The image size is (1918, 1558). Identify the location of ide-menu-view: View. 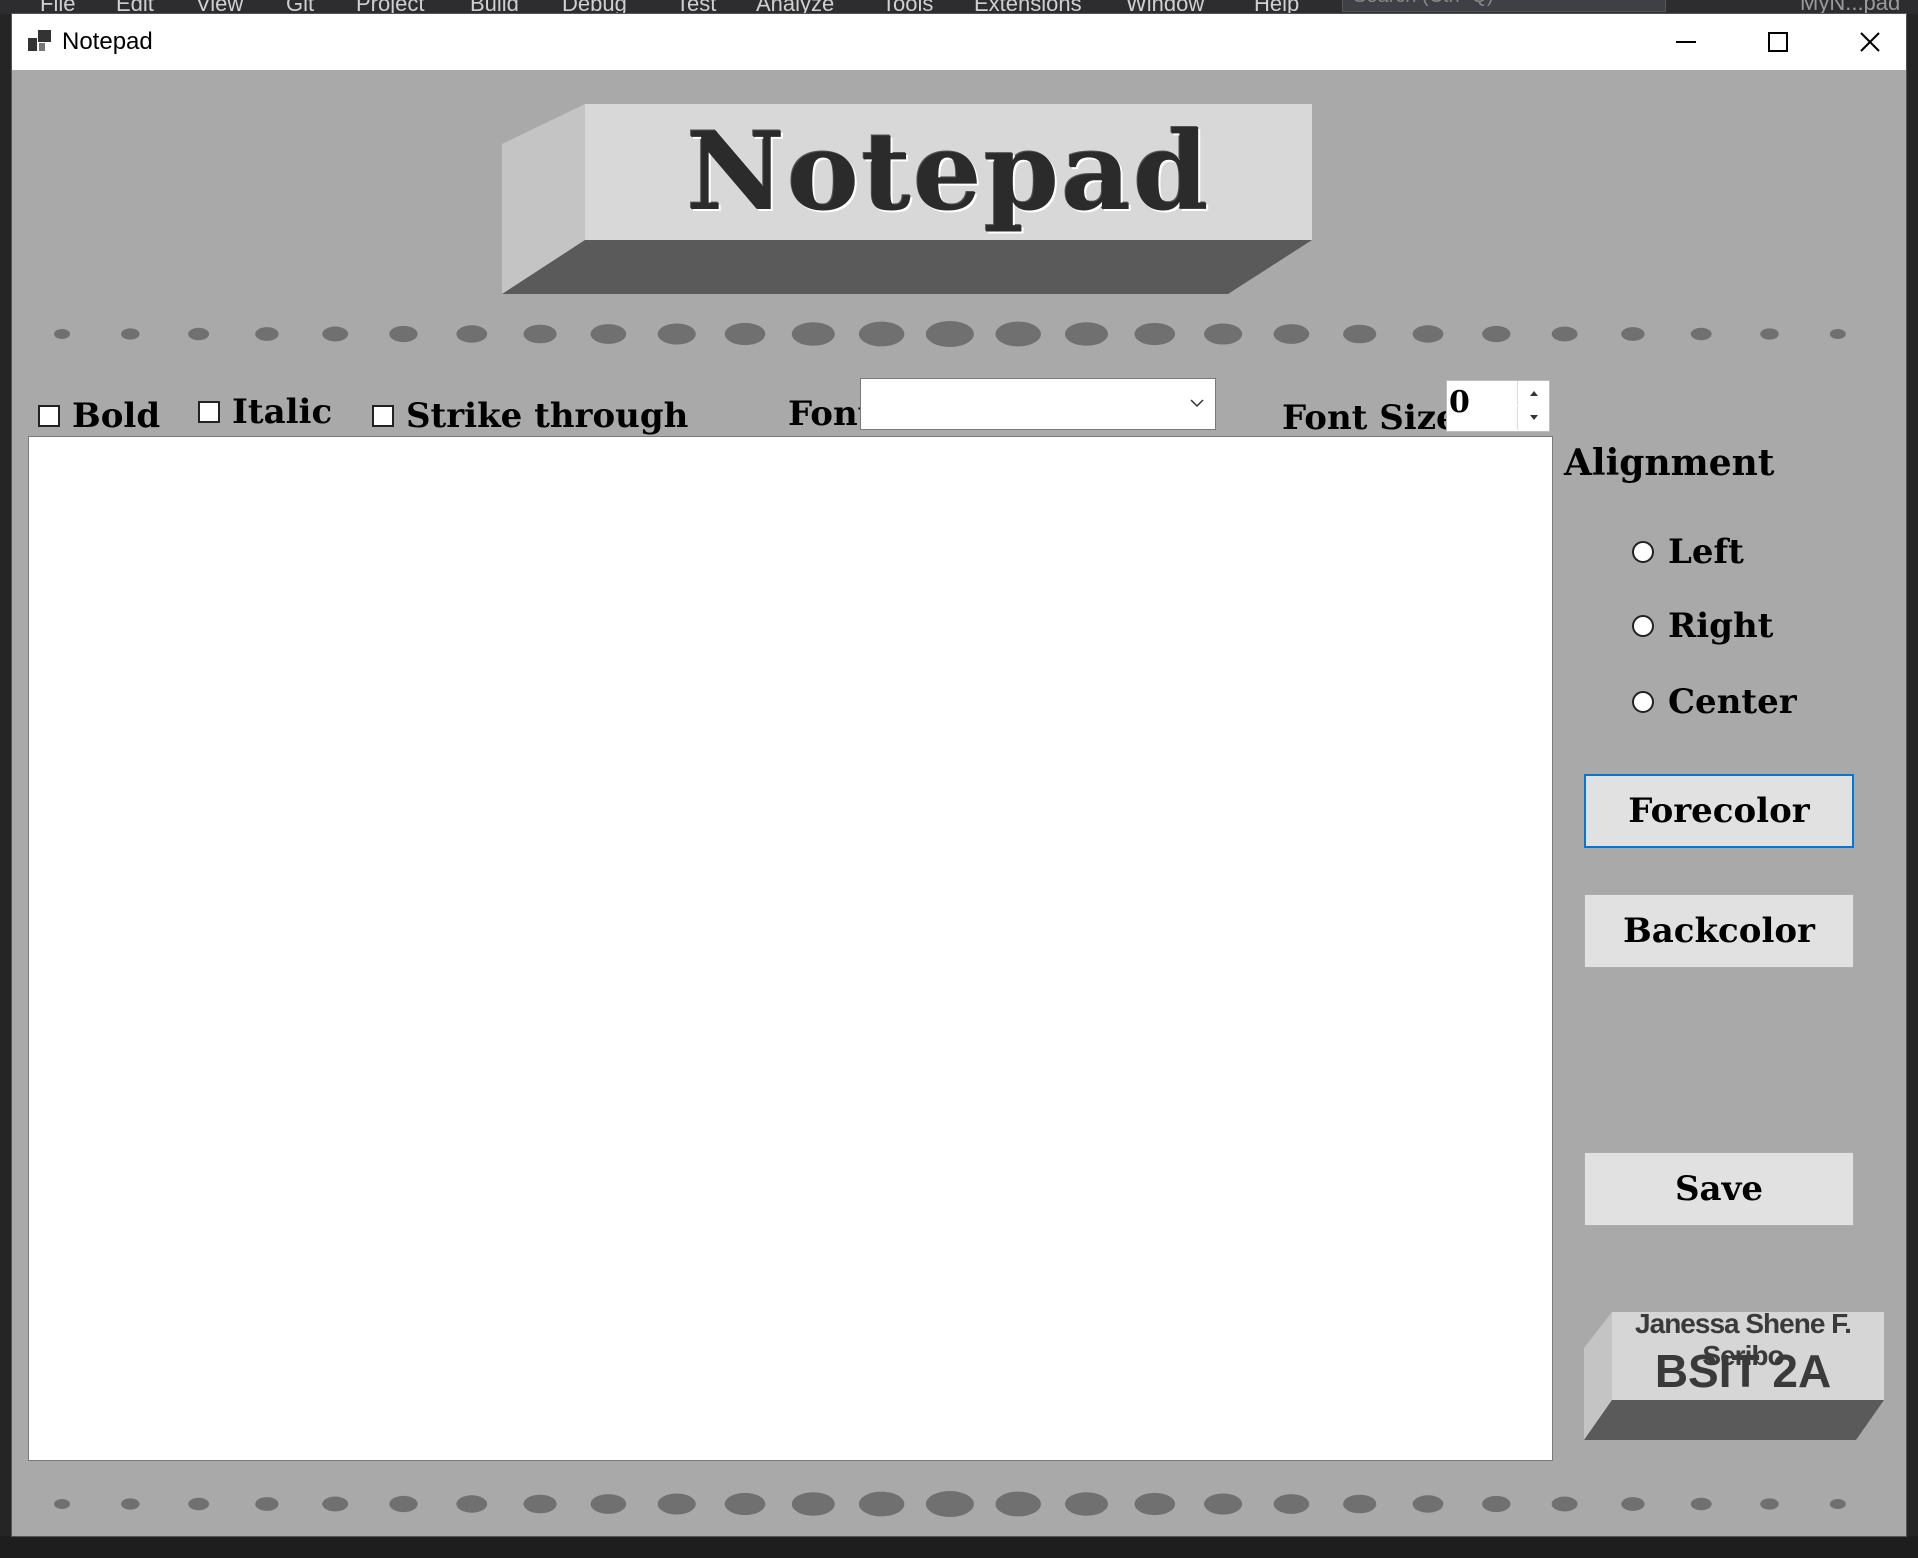
(219, 7).